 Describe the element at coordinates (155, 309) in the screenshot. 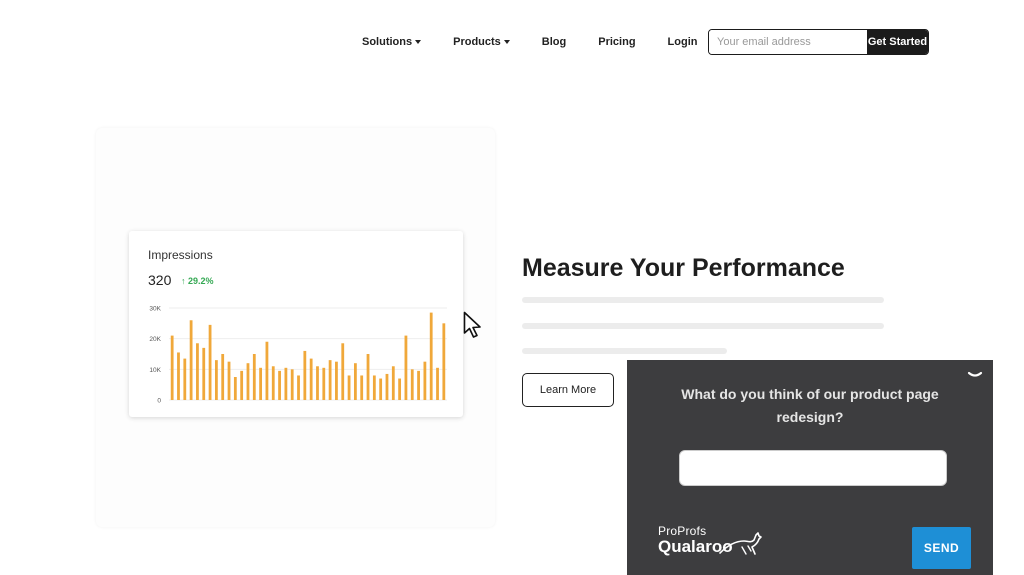

I see `y-tick-label: 30K` at that location.